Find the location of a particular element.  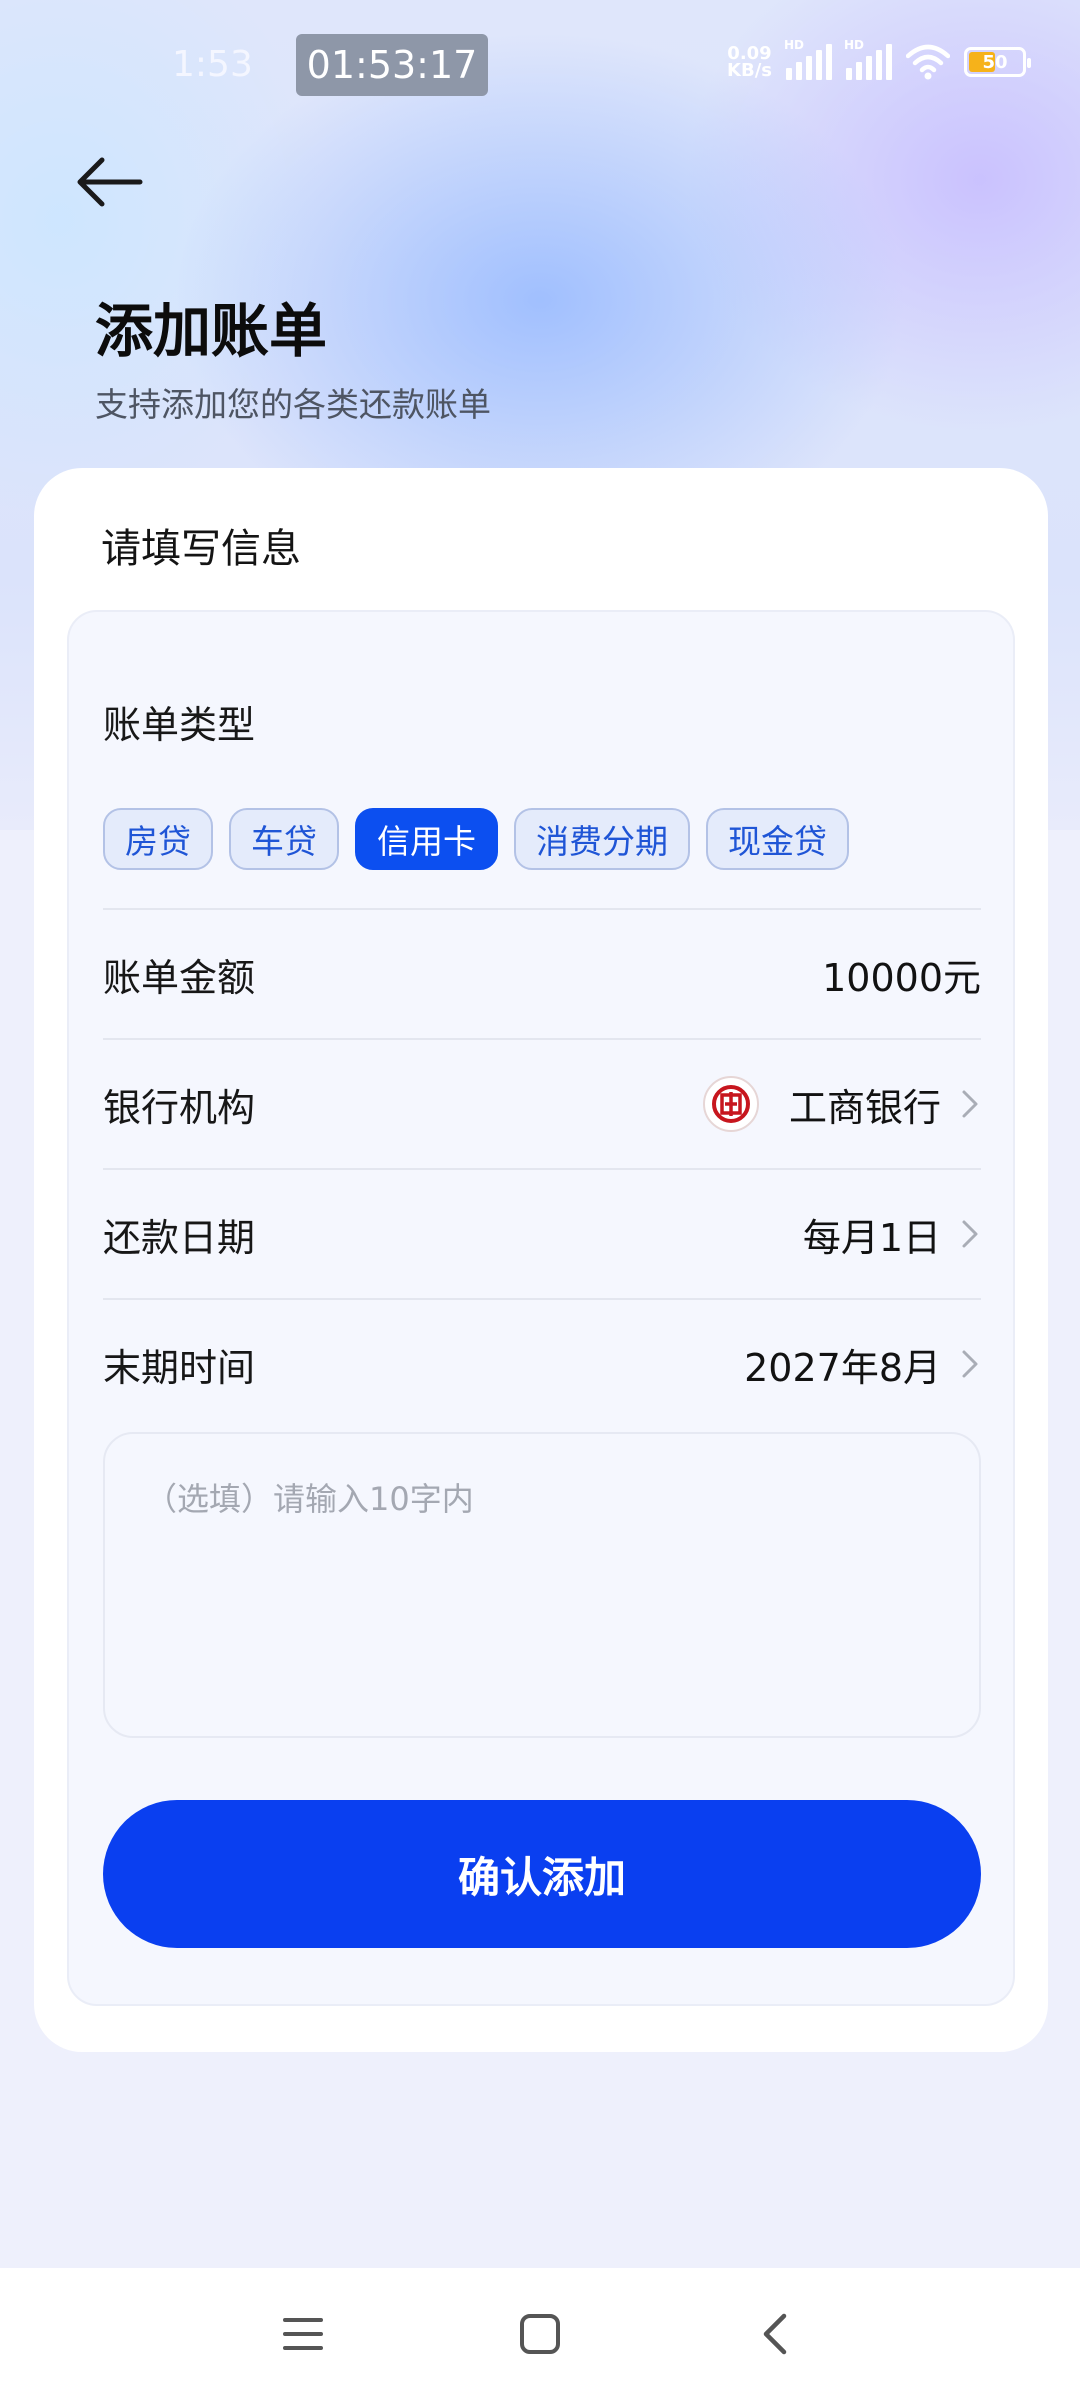

bank-value: 工商银行 is located at coordinates (864, 1107).